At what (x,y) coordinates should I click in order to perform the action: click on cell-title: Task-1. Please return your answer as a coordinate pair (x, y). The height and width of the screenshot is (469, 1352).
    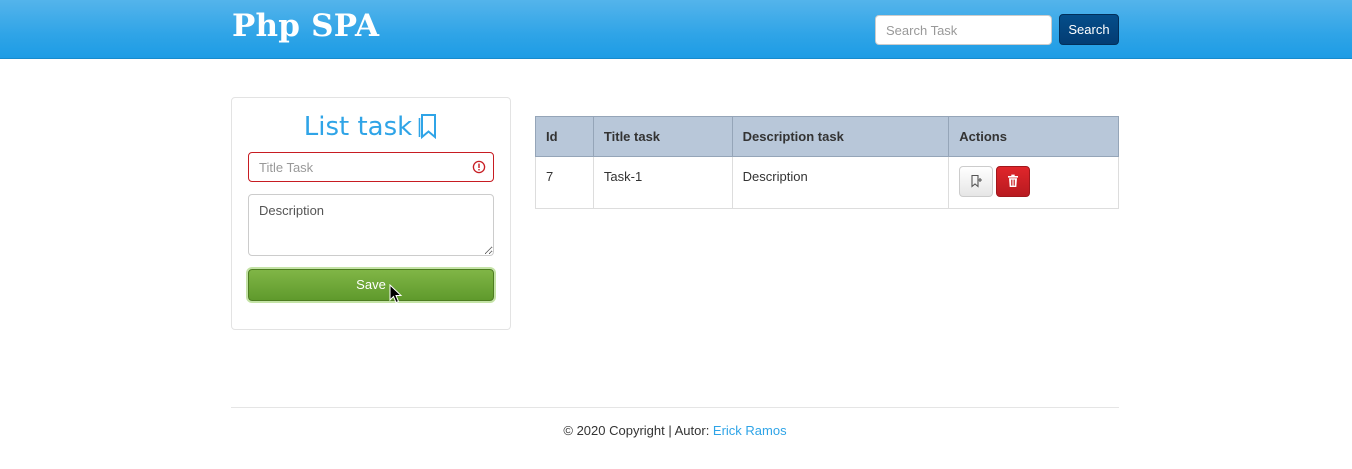
    Looking at the image, I should click on (662, 182).